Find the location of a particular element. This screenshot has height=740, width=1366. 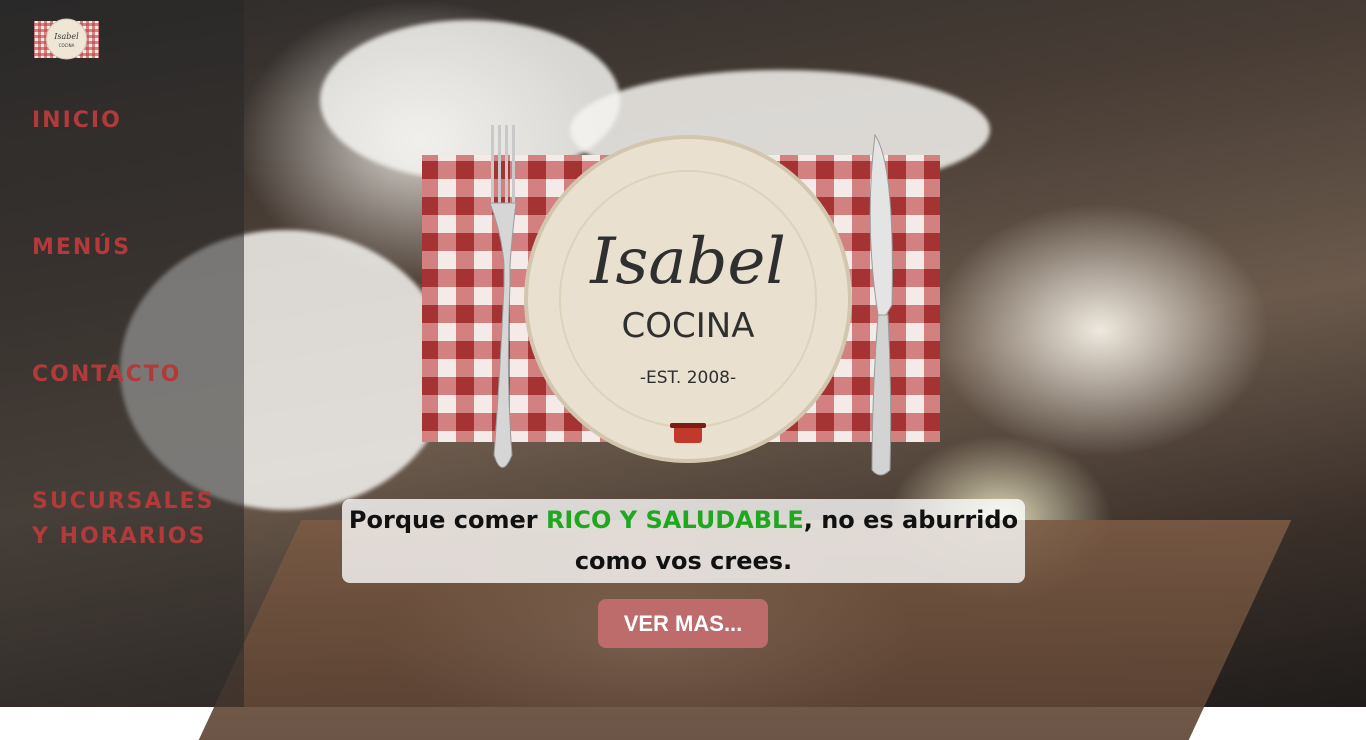

tagline-suffix: , no es aburrido is located at coordinates (911, 520).